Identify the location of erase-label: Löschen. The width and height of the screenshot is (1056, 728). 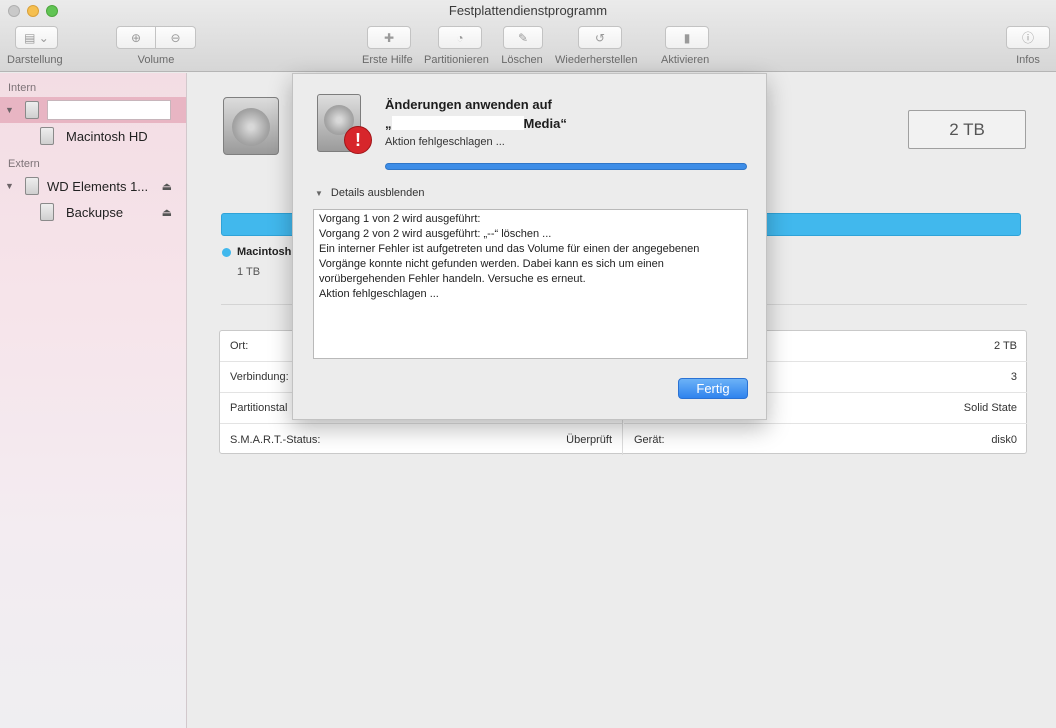
(522, 60).